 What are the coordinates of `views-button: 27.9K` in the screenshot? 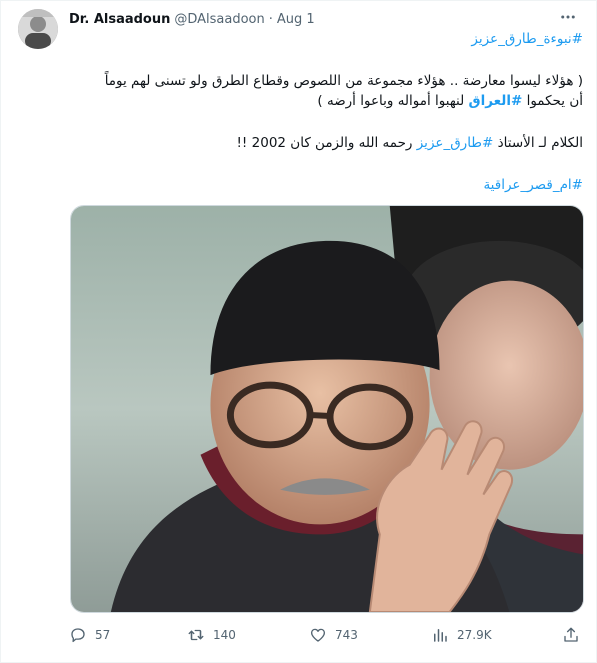 It's located at (461, 635).